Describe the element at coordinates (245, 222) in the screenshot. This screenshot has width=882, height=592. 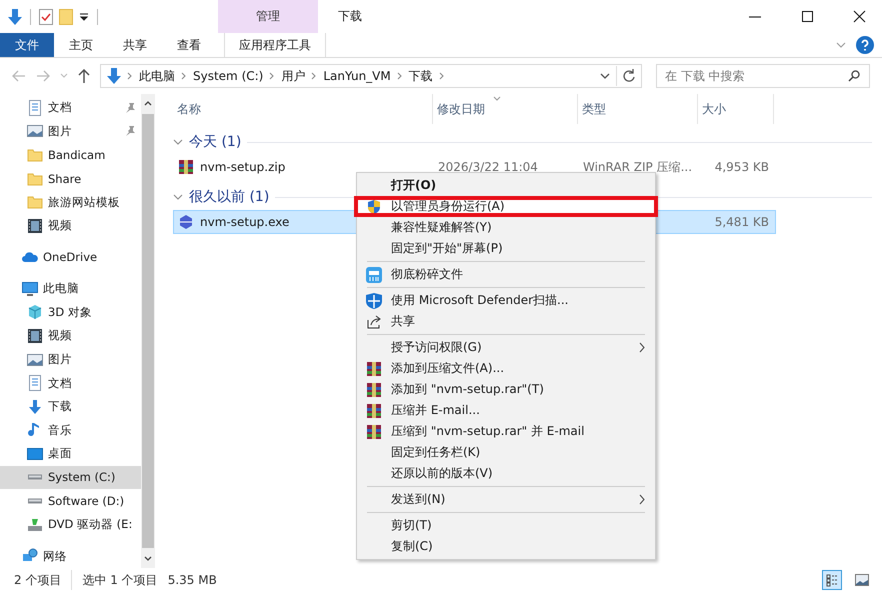
I see `file-name: nvm-setup.exe` at that location.